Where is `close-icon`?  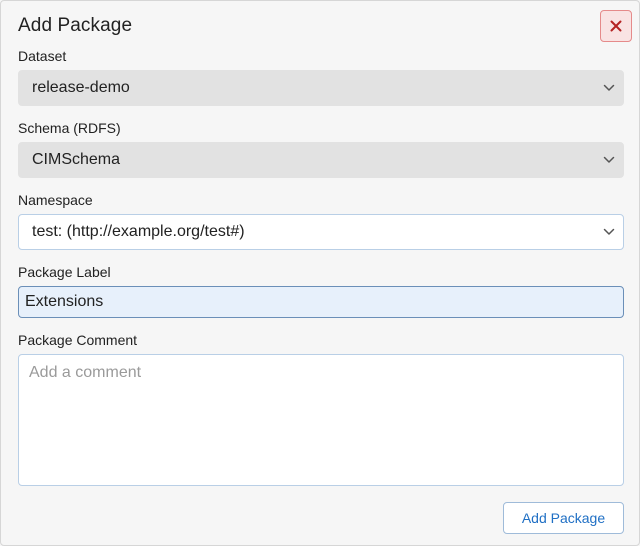 close-icon is located at coordinates (616, 26).